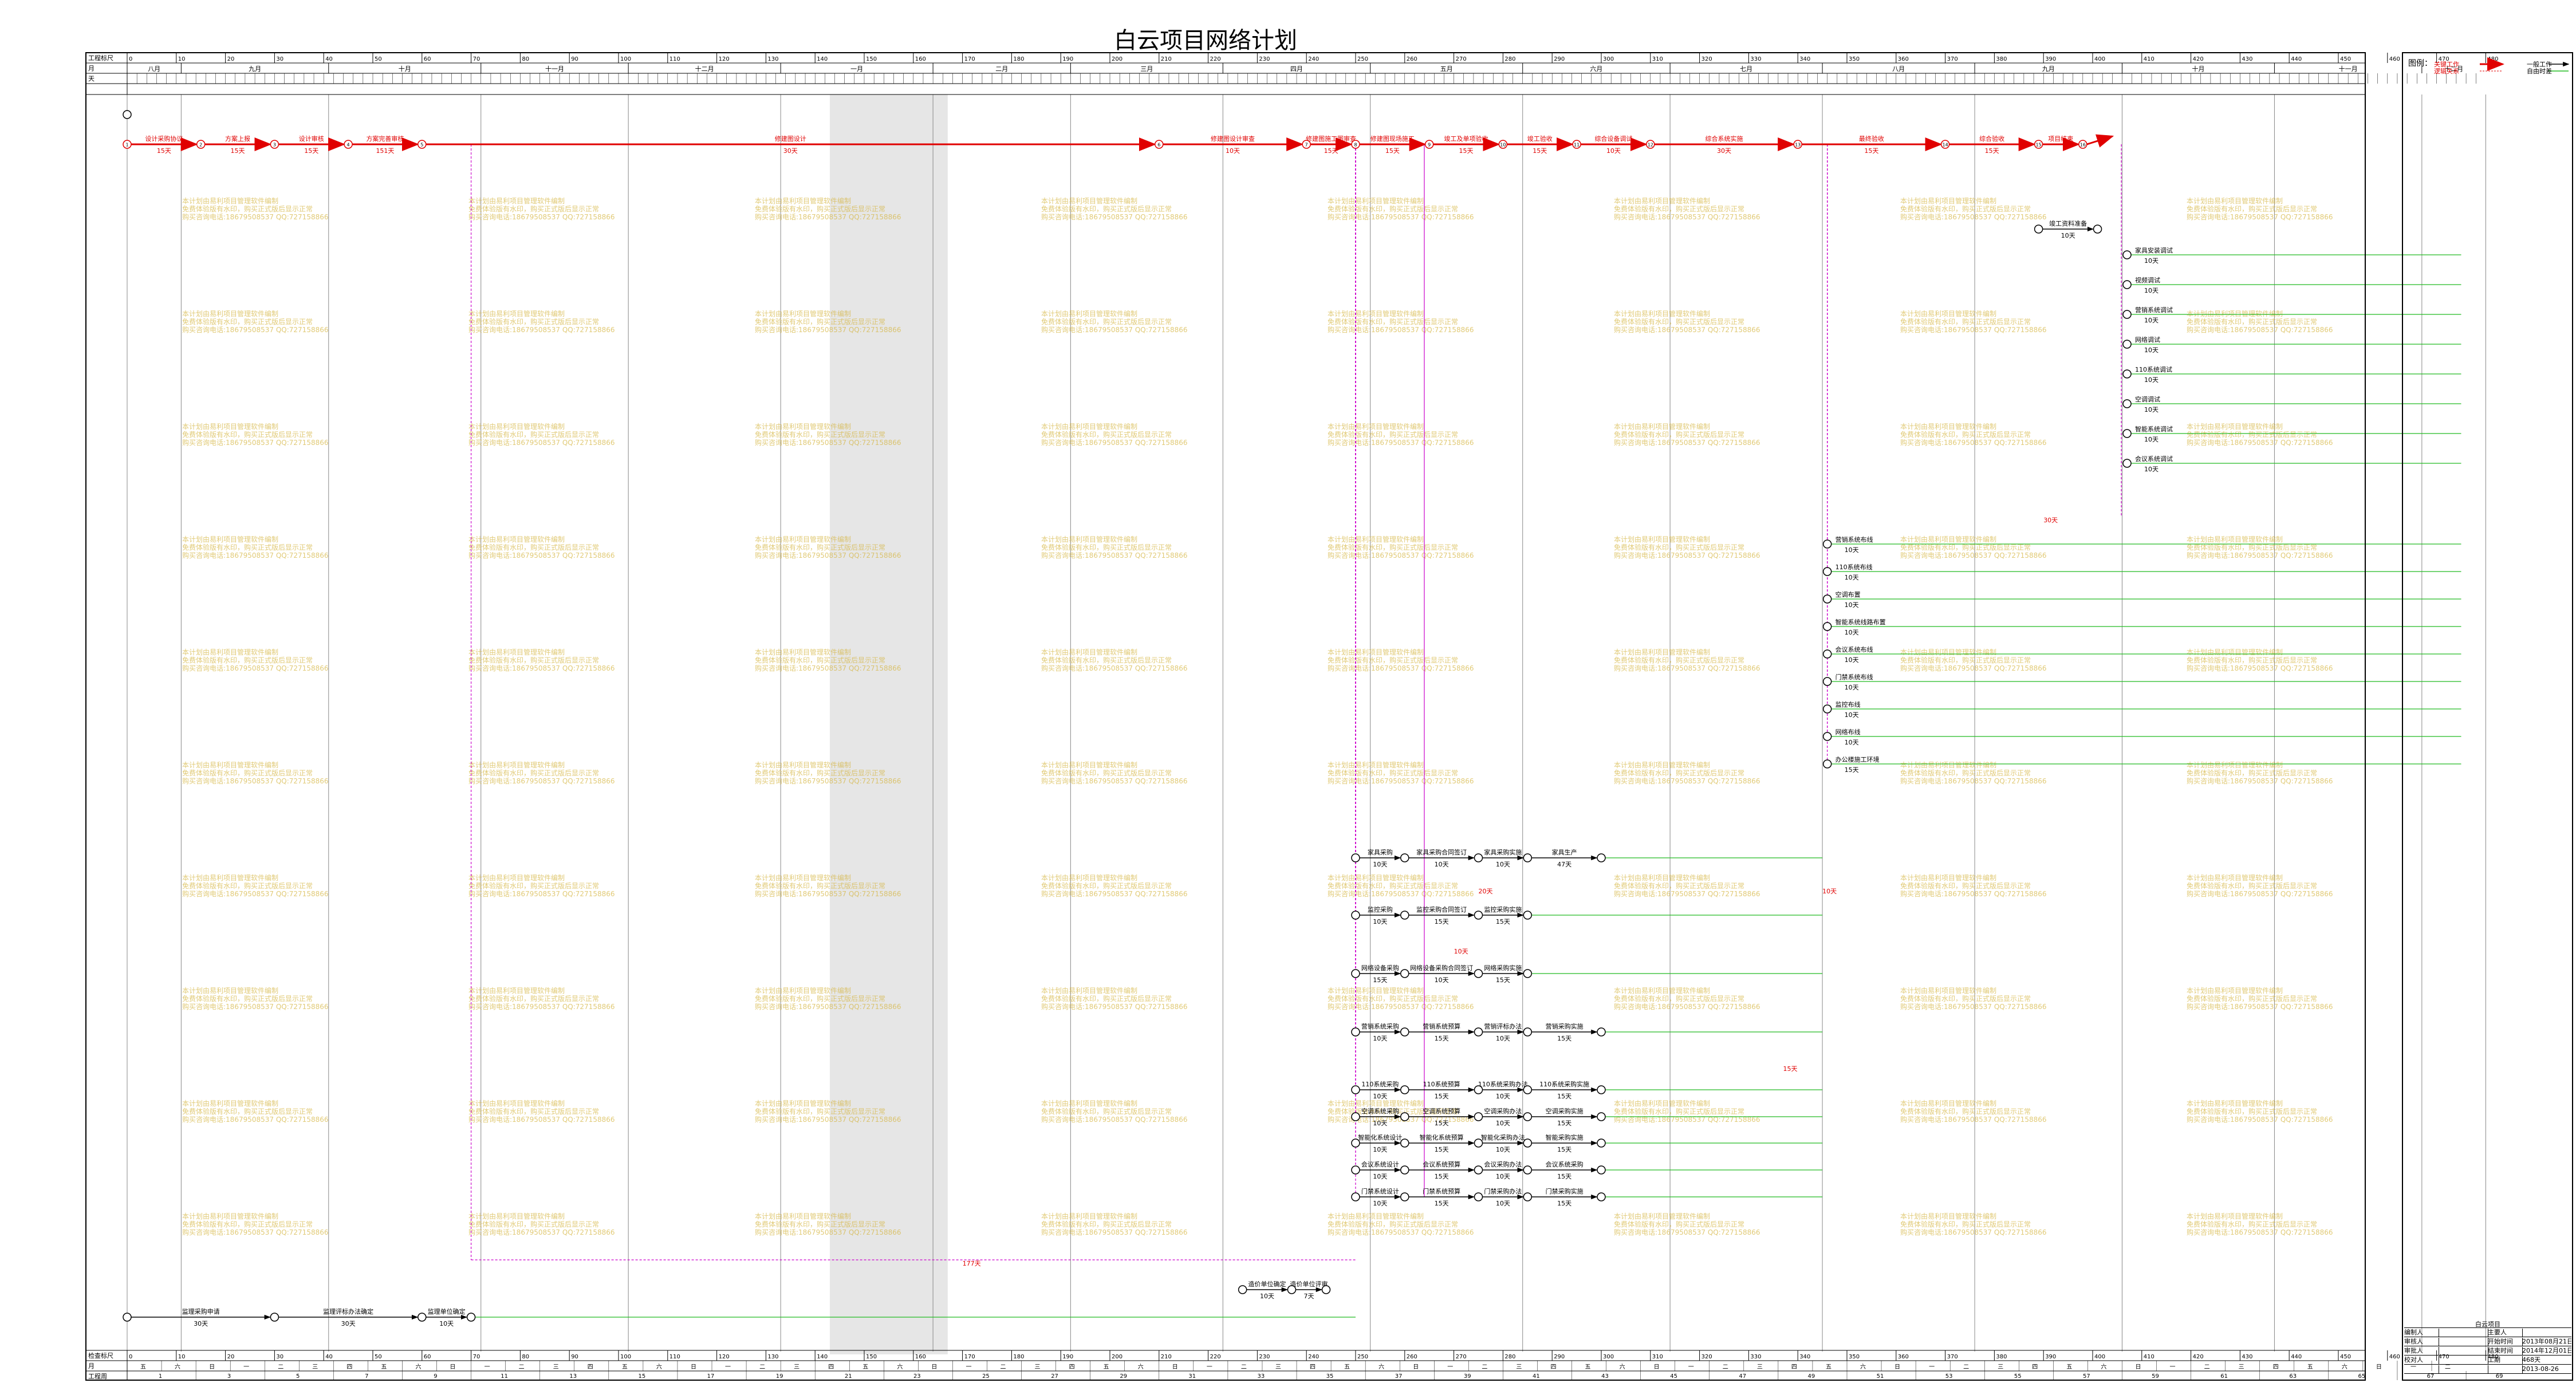 This screenshot has height=1383, width=2576. Describe the element at coordinates (130, 59) in the screenshot. I see `ruler-tick-label: 0` at that location.